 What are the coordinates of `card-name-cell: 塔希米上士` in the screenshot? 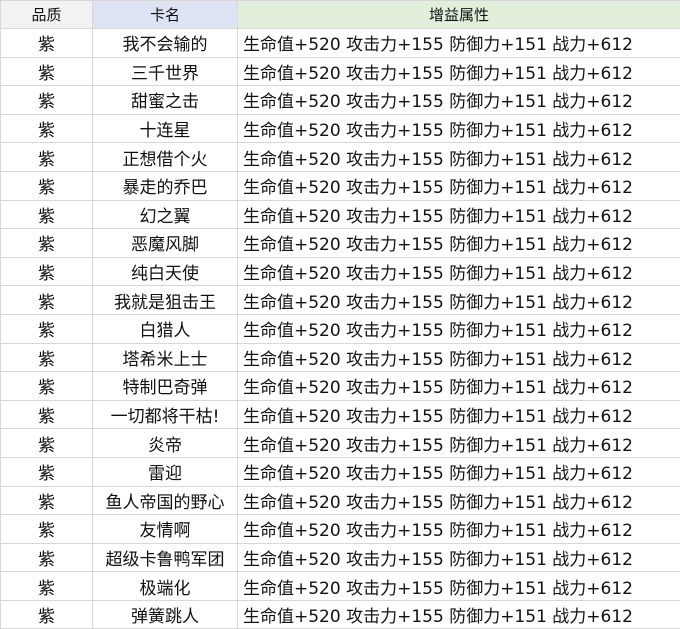 It's located at (165, 357).